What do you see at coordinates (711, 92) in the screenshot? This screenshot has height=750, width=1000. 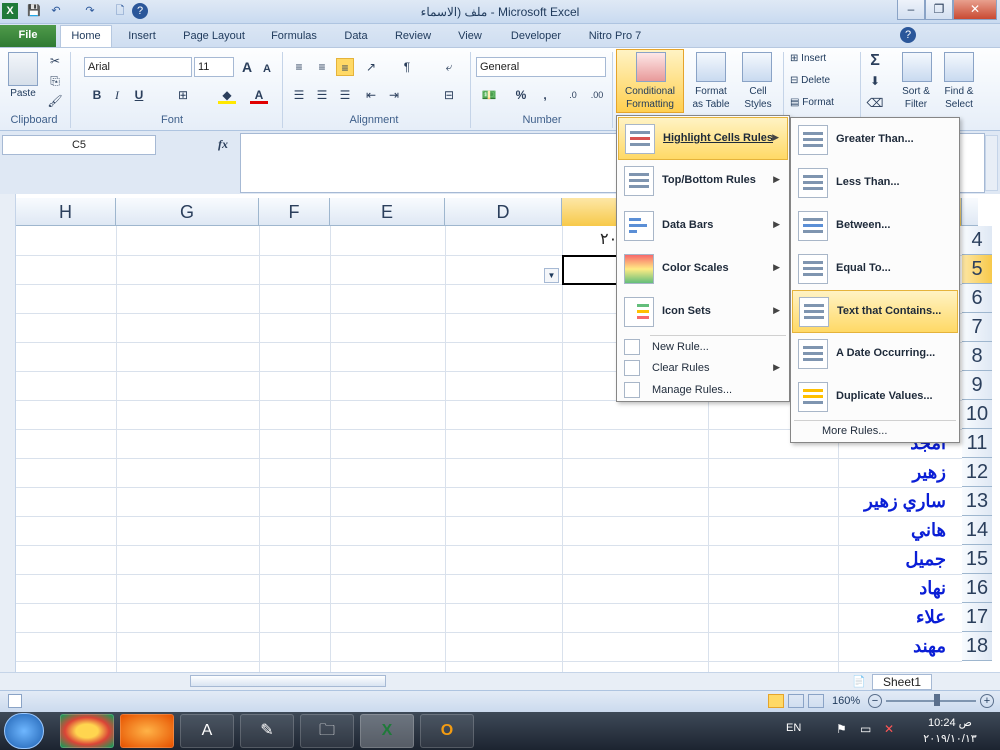 I see `format-as-table-label-1: Format` at bounding box center [711, 92].